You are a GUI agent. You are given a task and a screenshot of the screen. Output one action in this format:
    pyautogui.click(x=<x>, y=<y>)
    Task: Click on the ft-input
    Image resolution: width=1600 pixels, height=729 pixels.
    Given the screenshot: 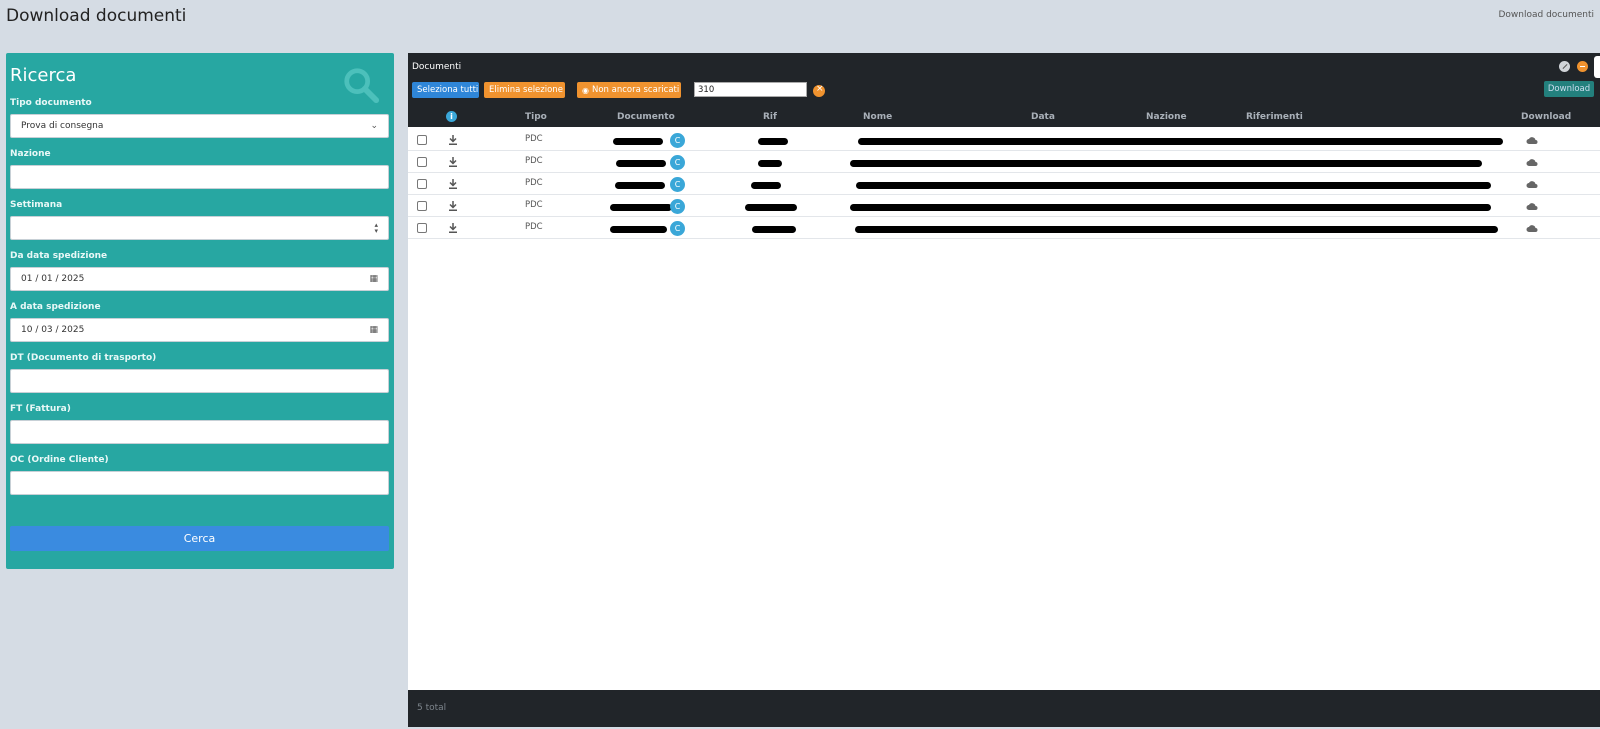 What is the action you would take?
    pyautogui.click(x=199, y=432)
    